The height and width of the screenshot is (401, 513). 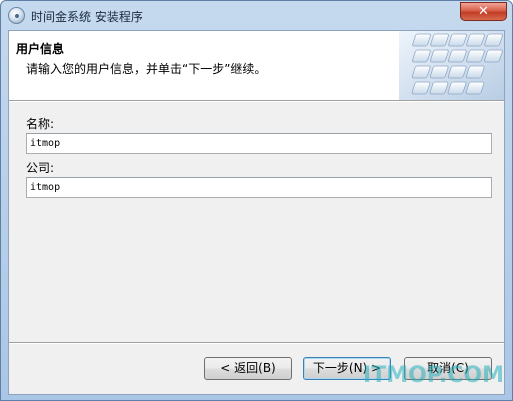 What do you see at coordinates (256, 15) in the screenshot?
I see `title-bar: 时间金系统 安装程序 ✕` at bounding box center [256, 15].